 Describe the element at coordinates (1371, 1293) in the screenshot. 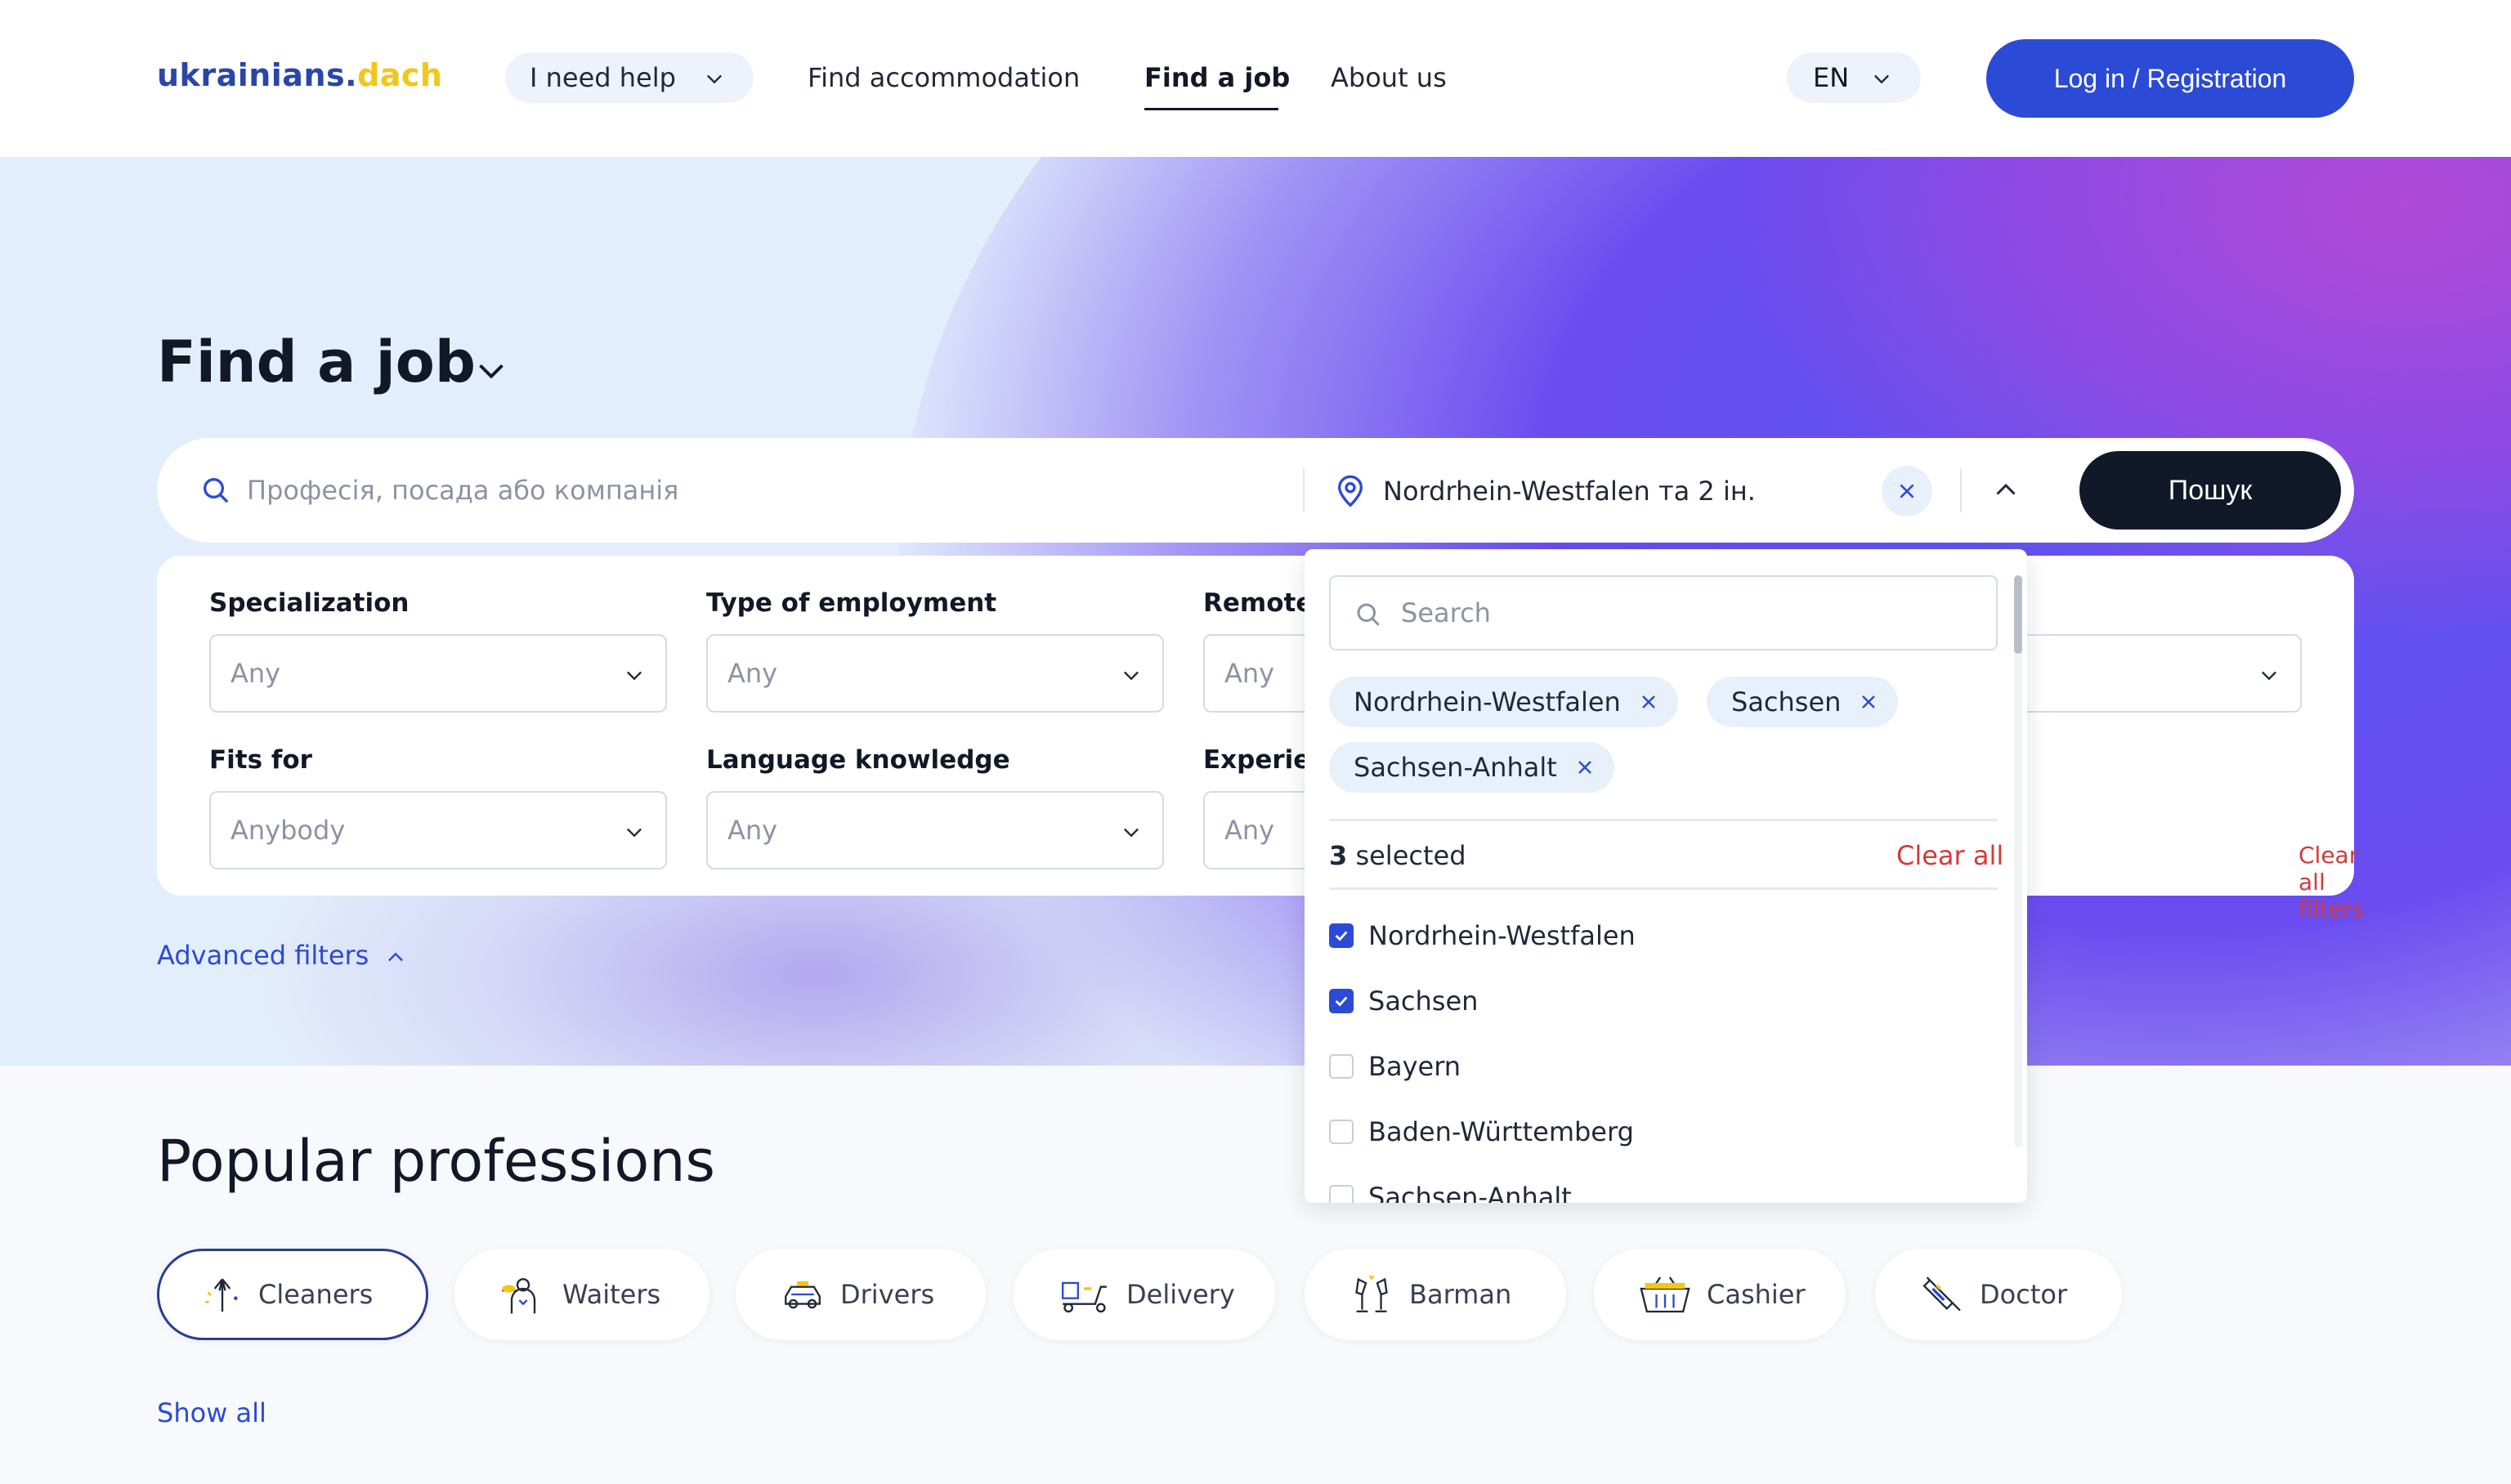

I see `glasses-icon` at that location.